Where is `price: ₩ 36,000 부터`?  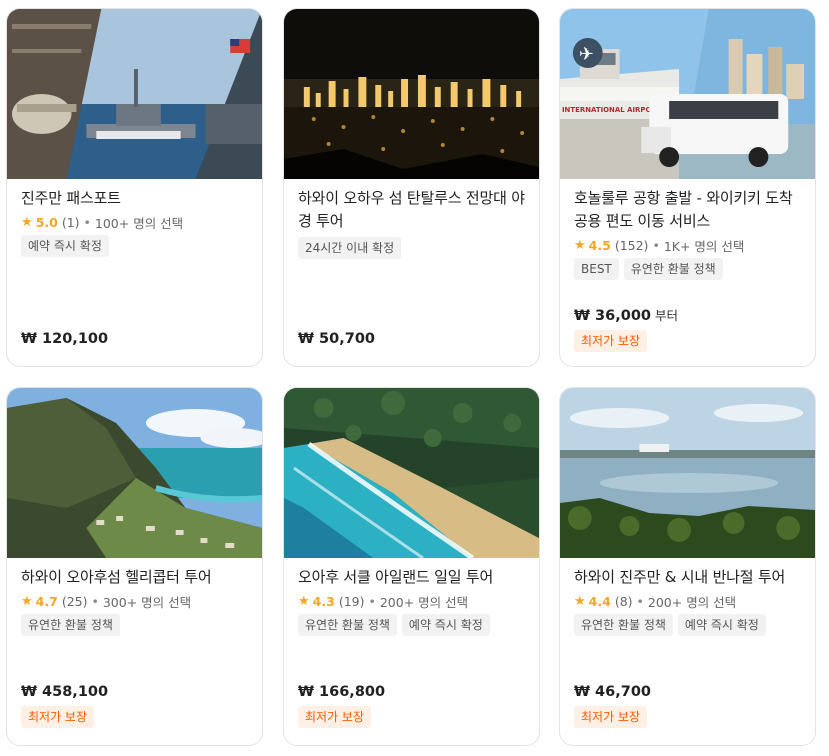 price: ₩ 36,000 부터 is located at coordinates (687, 314).